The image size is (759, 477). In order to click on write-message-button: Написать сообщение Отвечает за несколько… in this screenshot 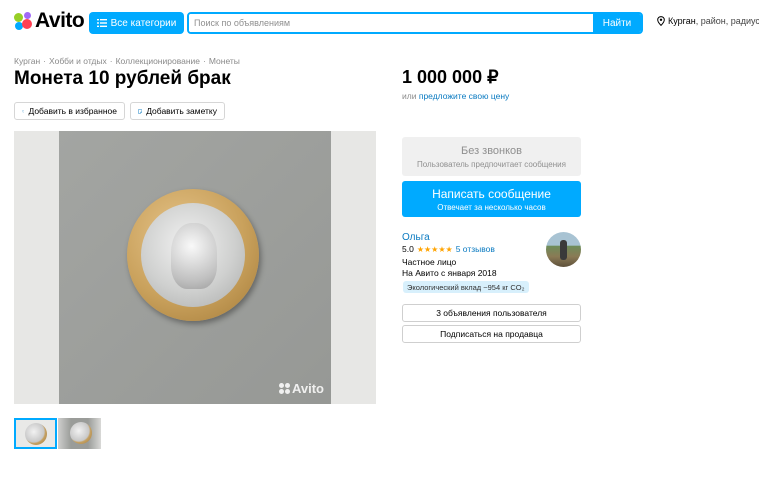, I will do `click(491, 199)`.